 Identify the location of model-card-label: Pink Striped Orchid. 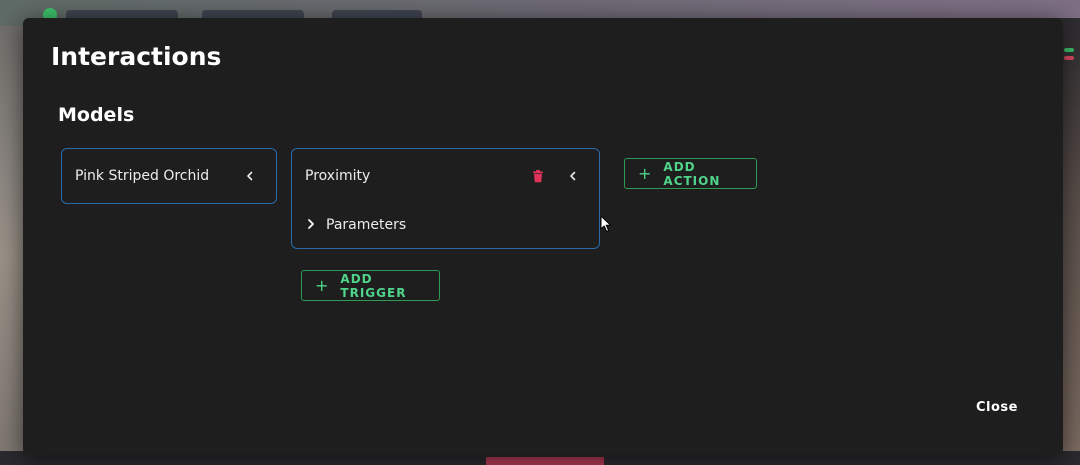
(142, 176).